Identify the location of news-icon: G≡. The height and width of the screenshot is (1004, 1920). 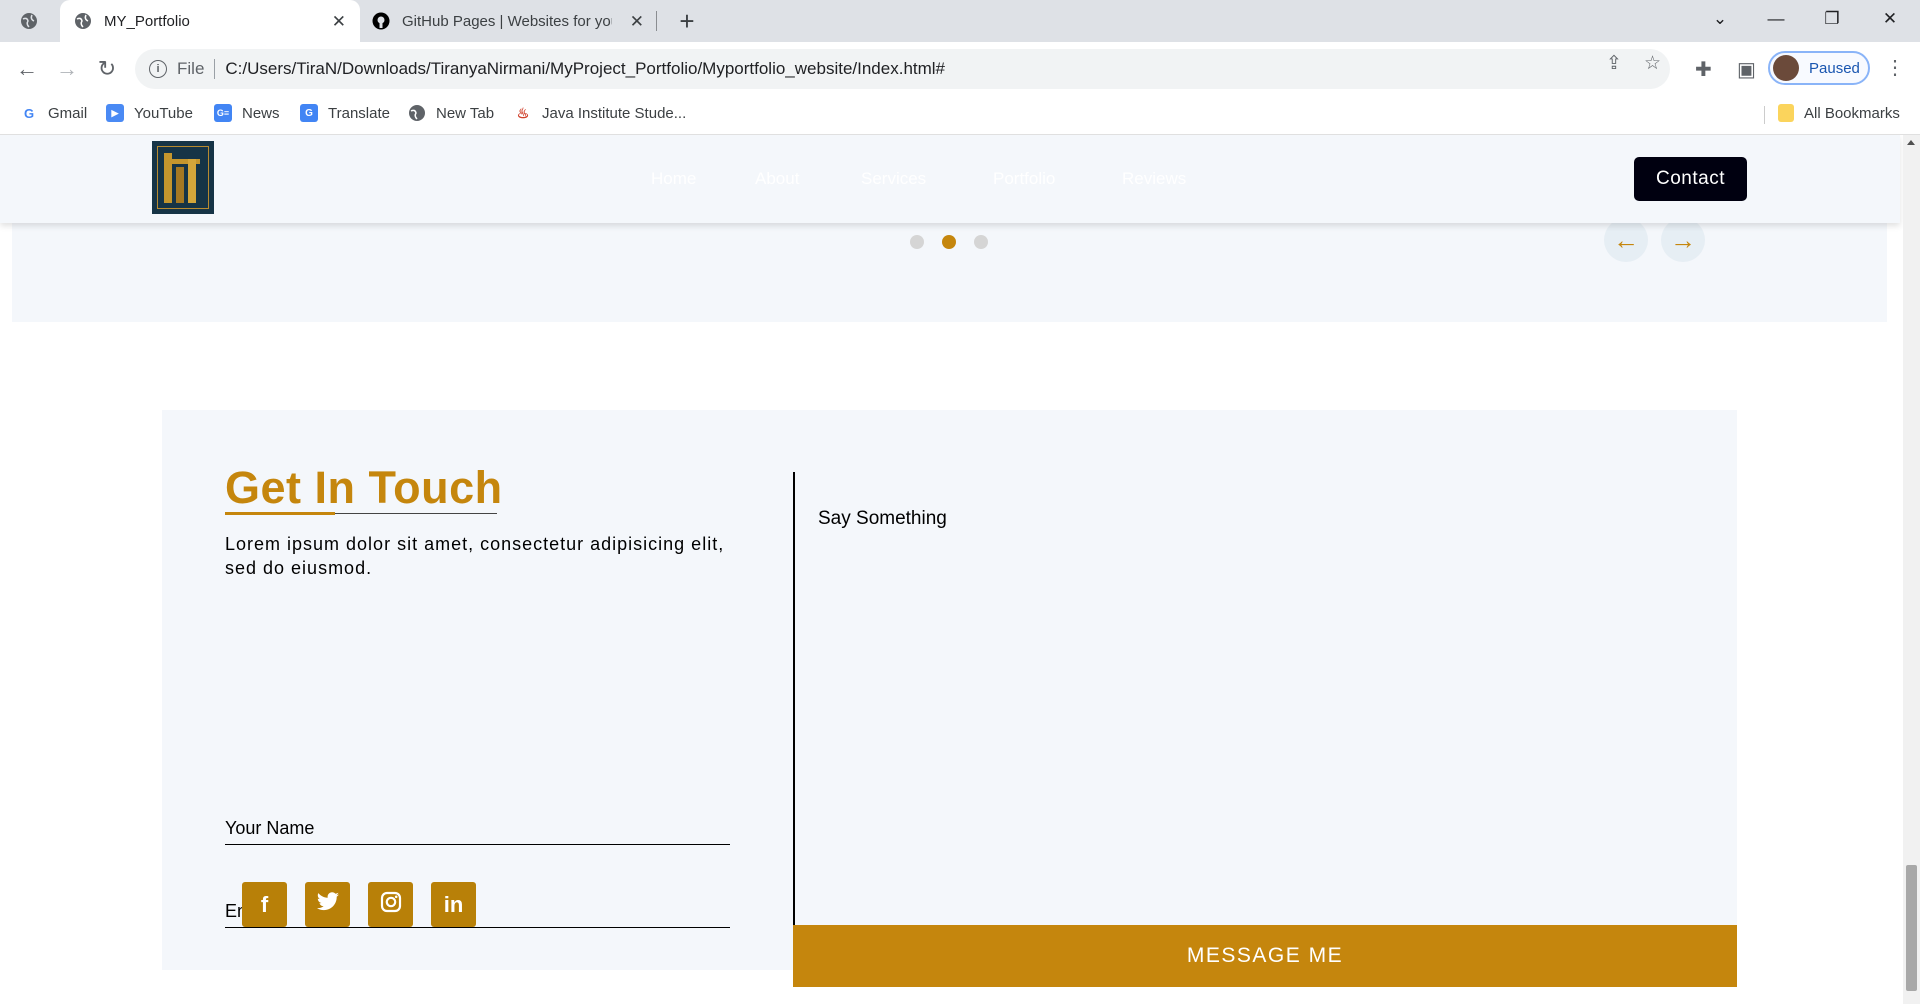
(223, 113).